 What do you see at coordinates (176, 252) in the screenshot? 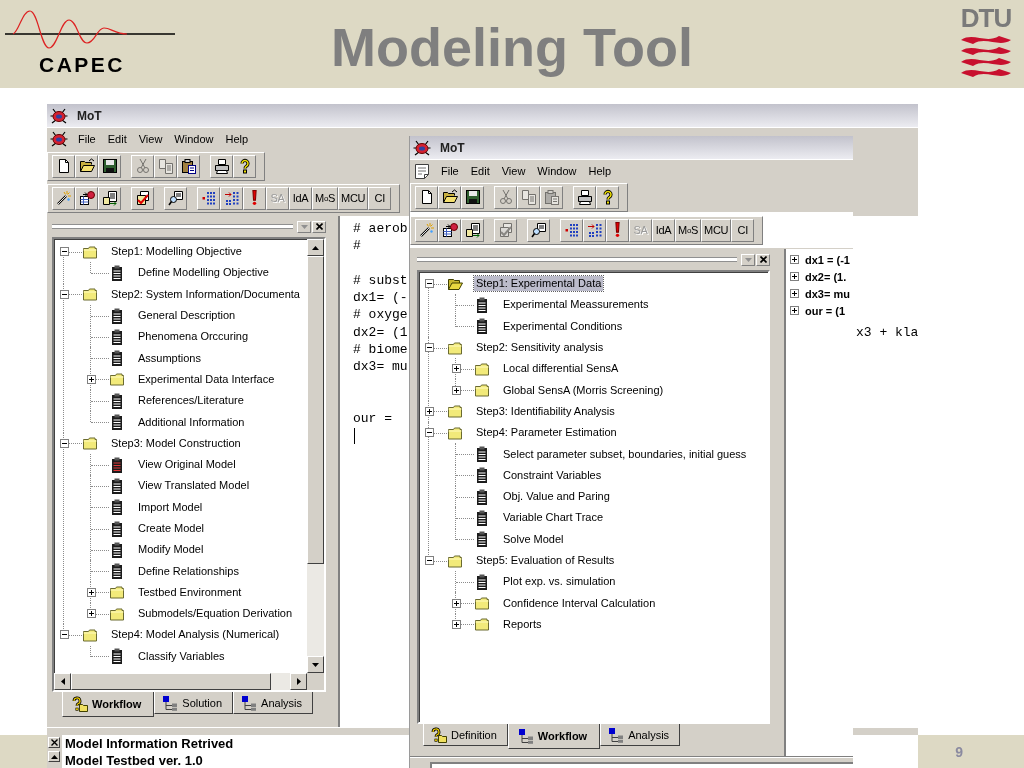
I see `tree-item: Step1: Modelling Objective` at bounding box center [176, 252].